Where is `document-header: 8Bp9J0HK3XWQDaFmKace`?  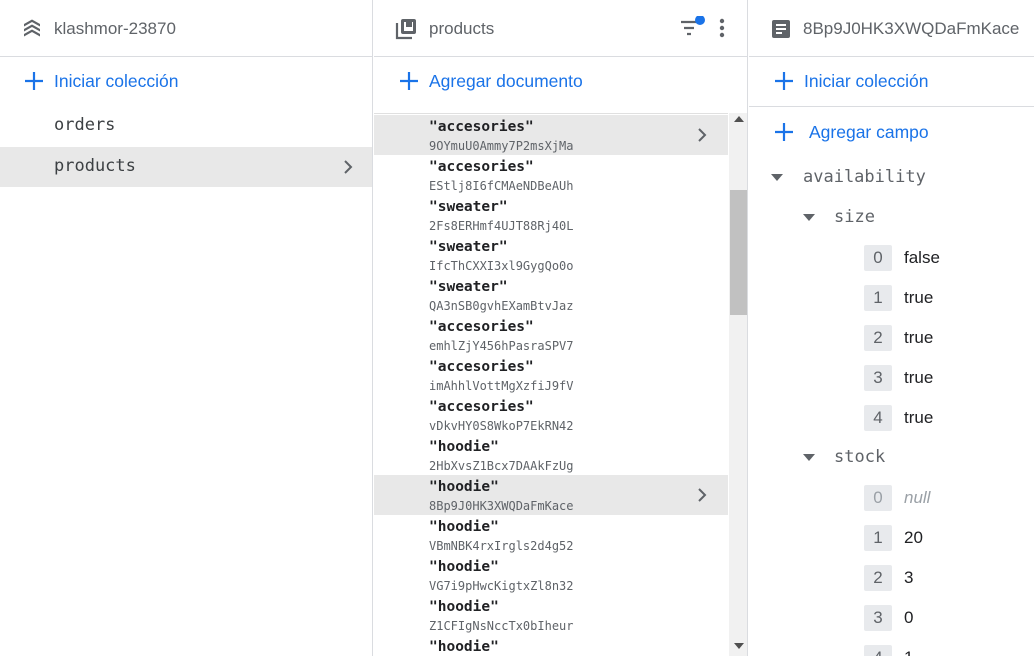
document-header: 8Bp9J0HK3XWQDaFmKace is located at coordinates (891, 28).